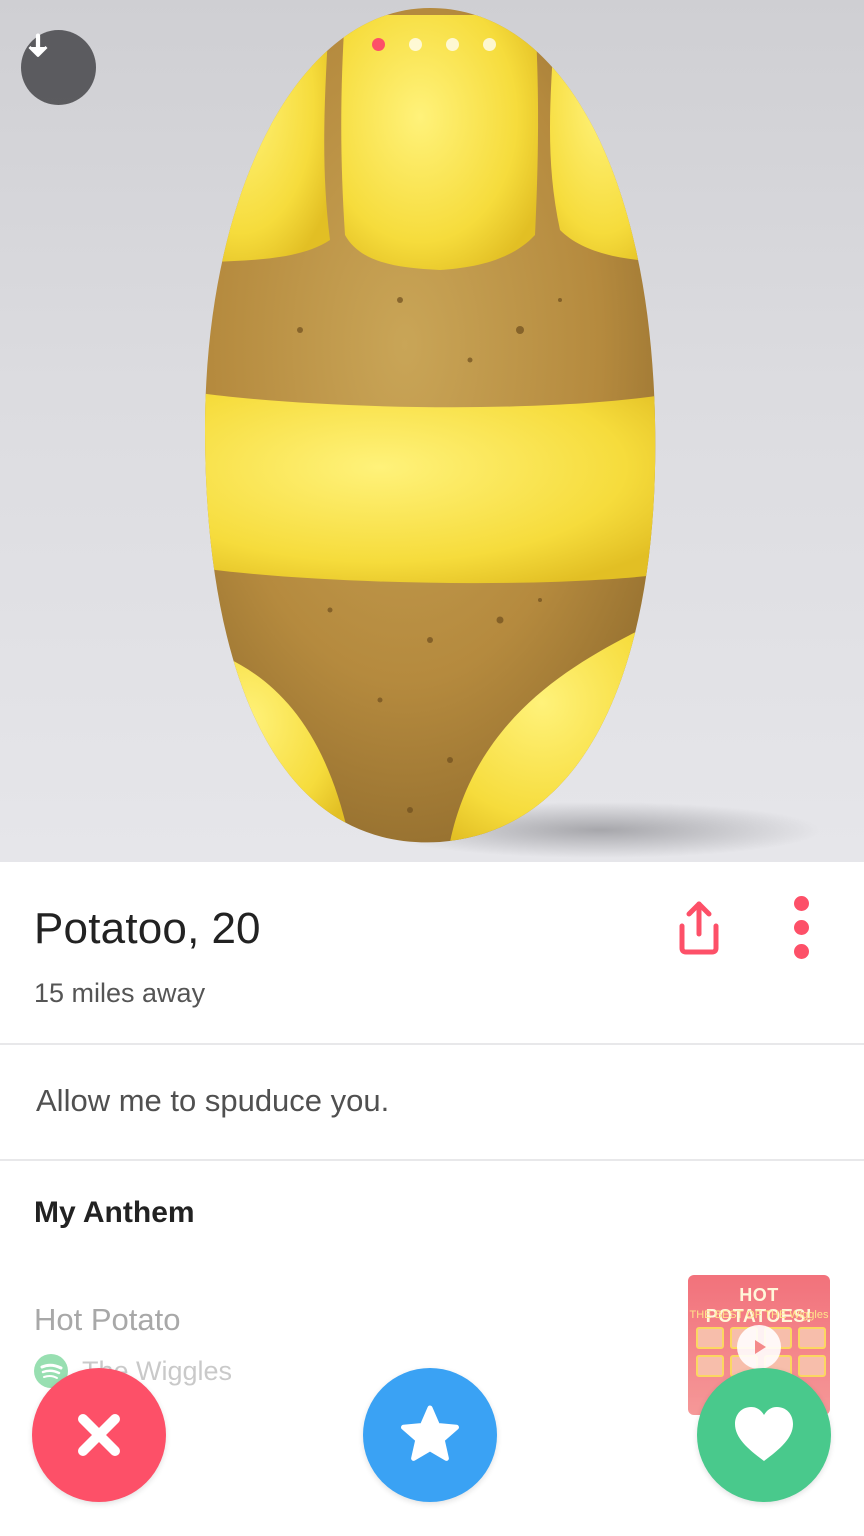 The height and width of the screenshot is (1536, 864). Describe the element at coordinates (111, 928) in the screenshot. I see `profile-name: Potatoo` at that location.